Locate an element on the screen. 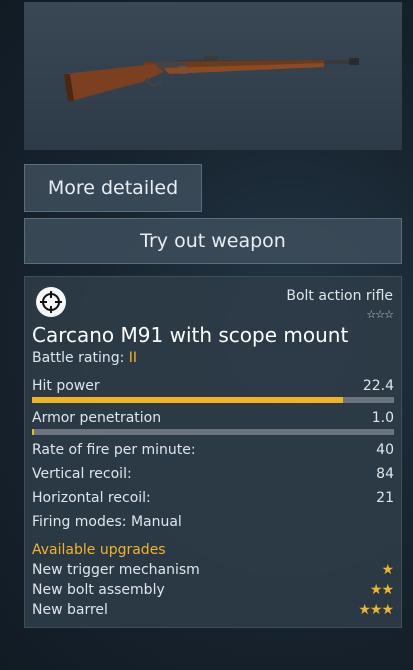  horizontal-recoil-value: 21 is located at coordinates (385, 498).